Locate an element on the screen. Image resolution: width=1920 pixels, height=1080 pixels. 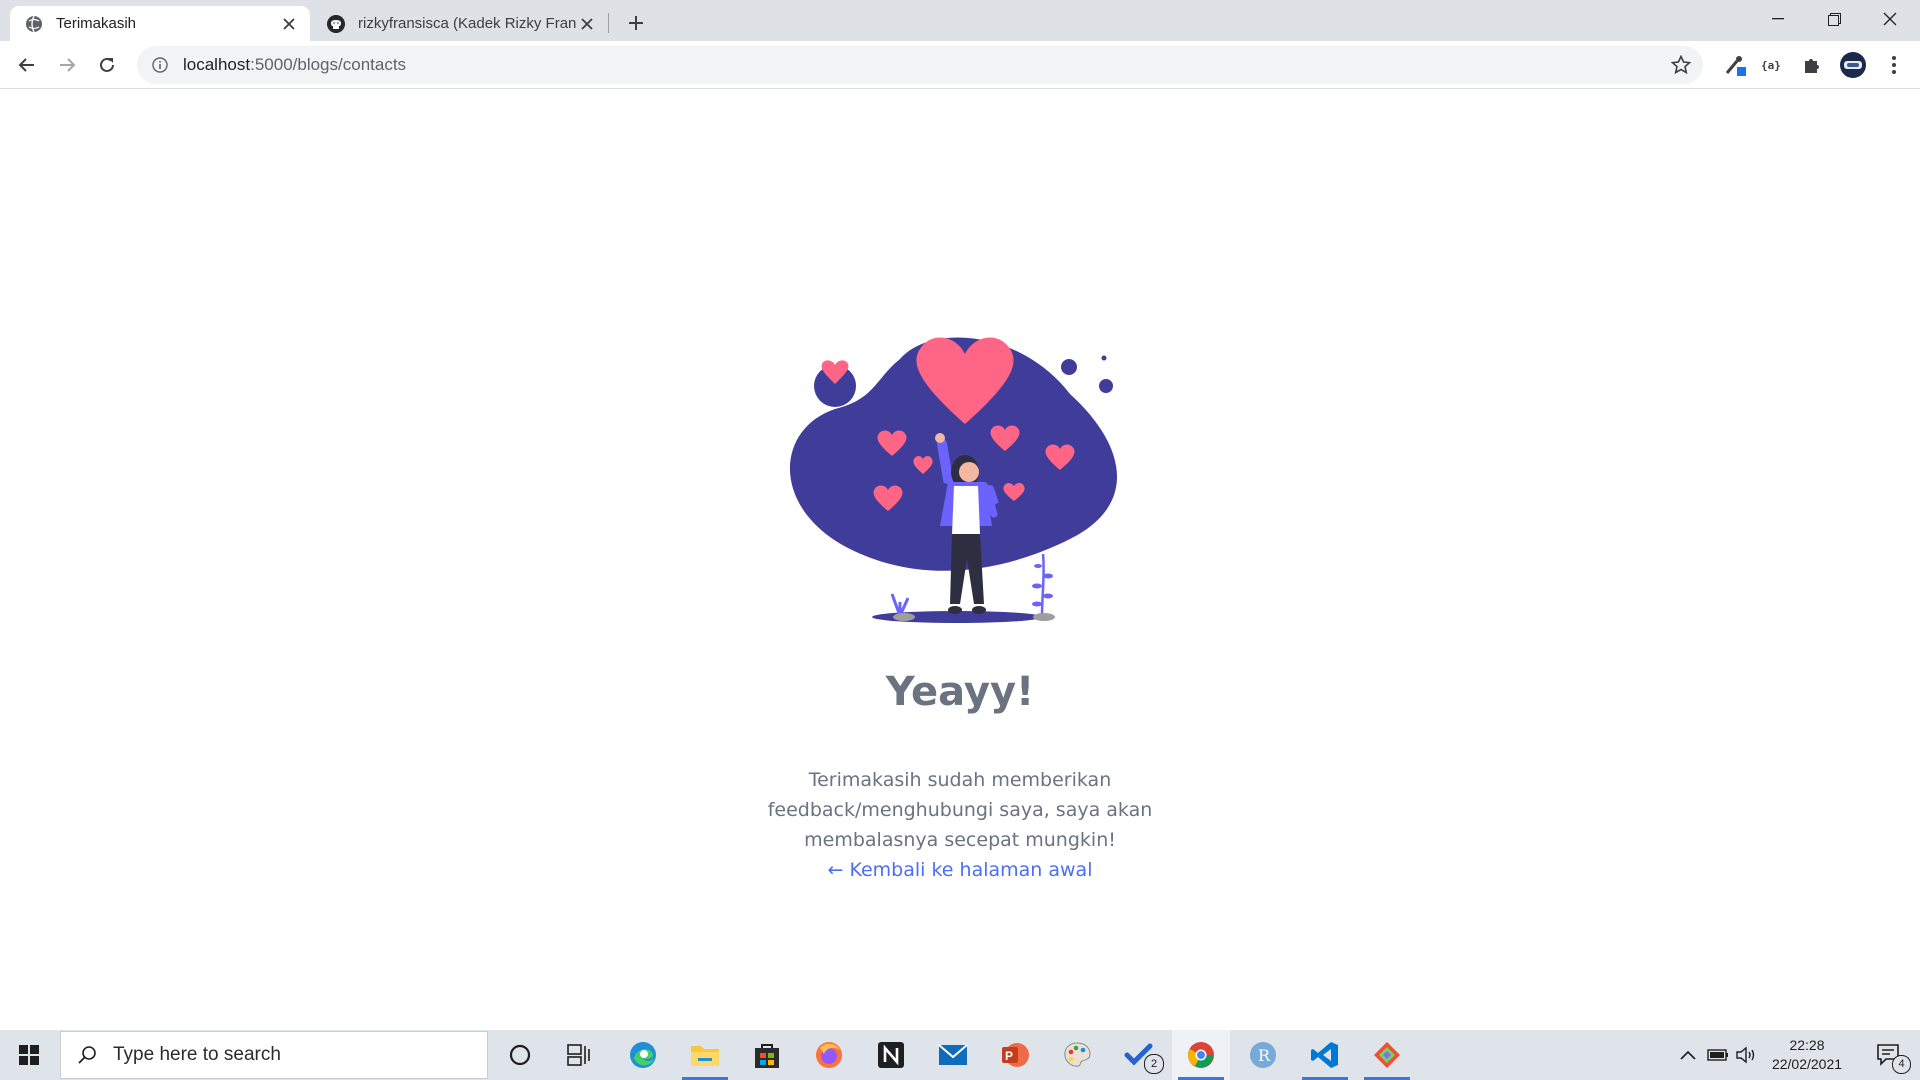
battery-icon is located at coordinates (1718, 1055).